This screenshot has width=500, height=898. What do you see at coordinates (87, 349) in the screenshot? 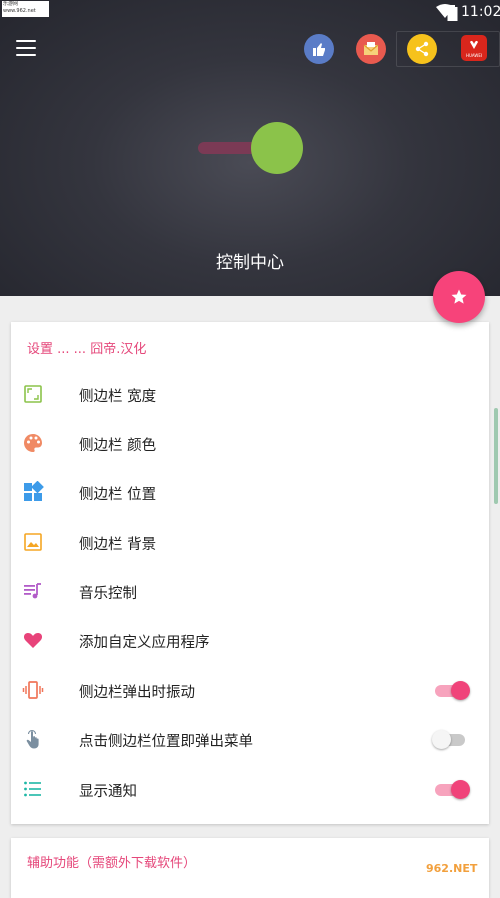
I see `section-title: 设置 ... ... 囧帝.汉化` at bounding box center [87, 349].